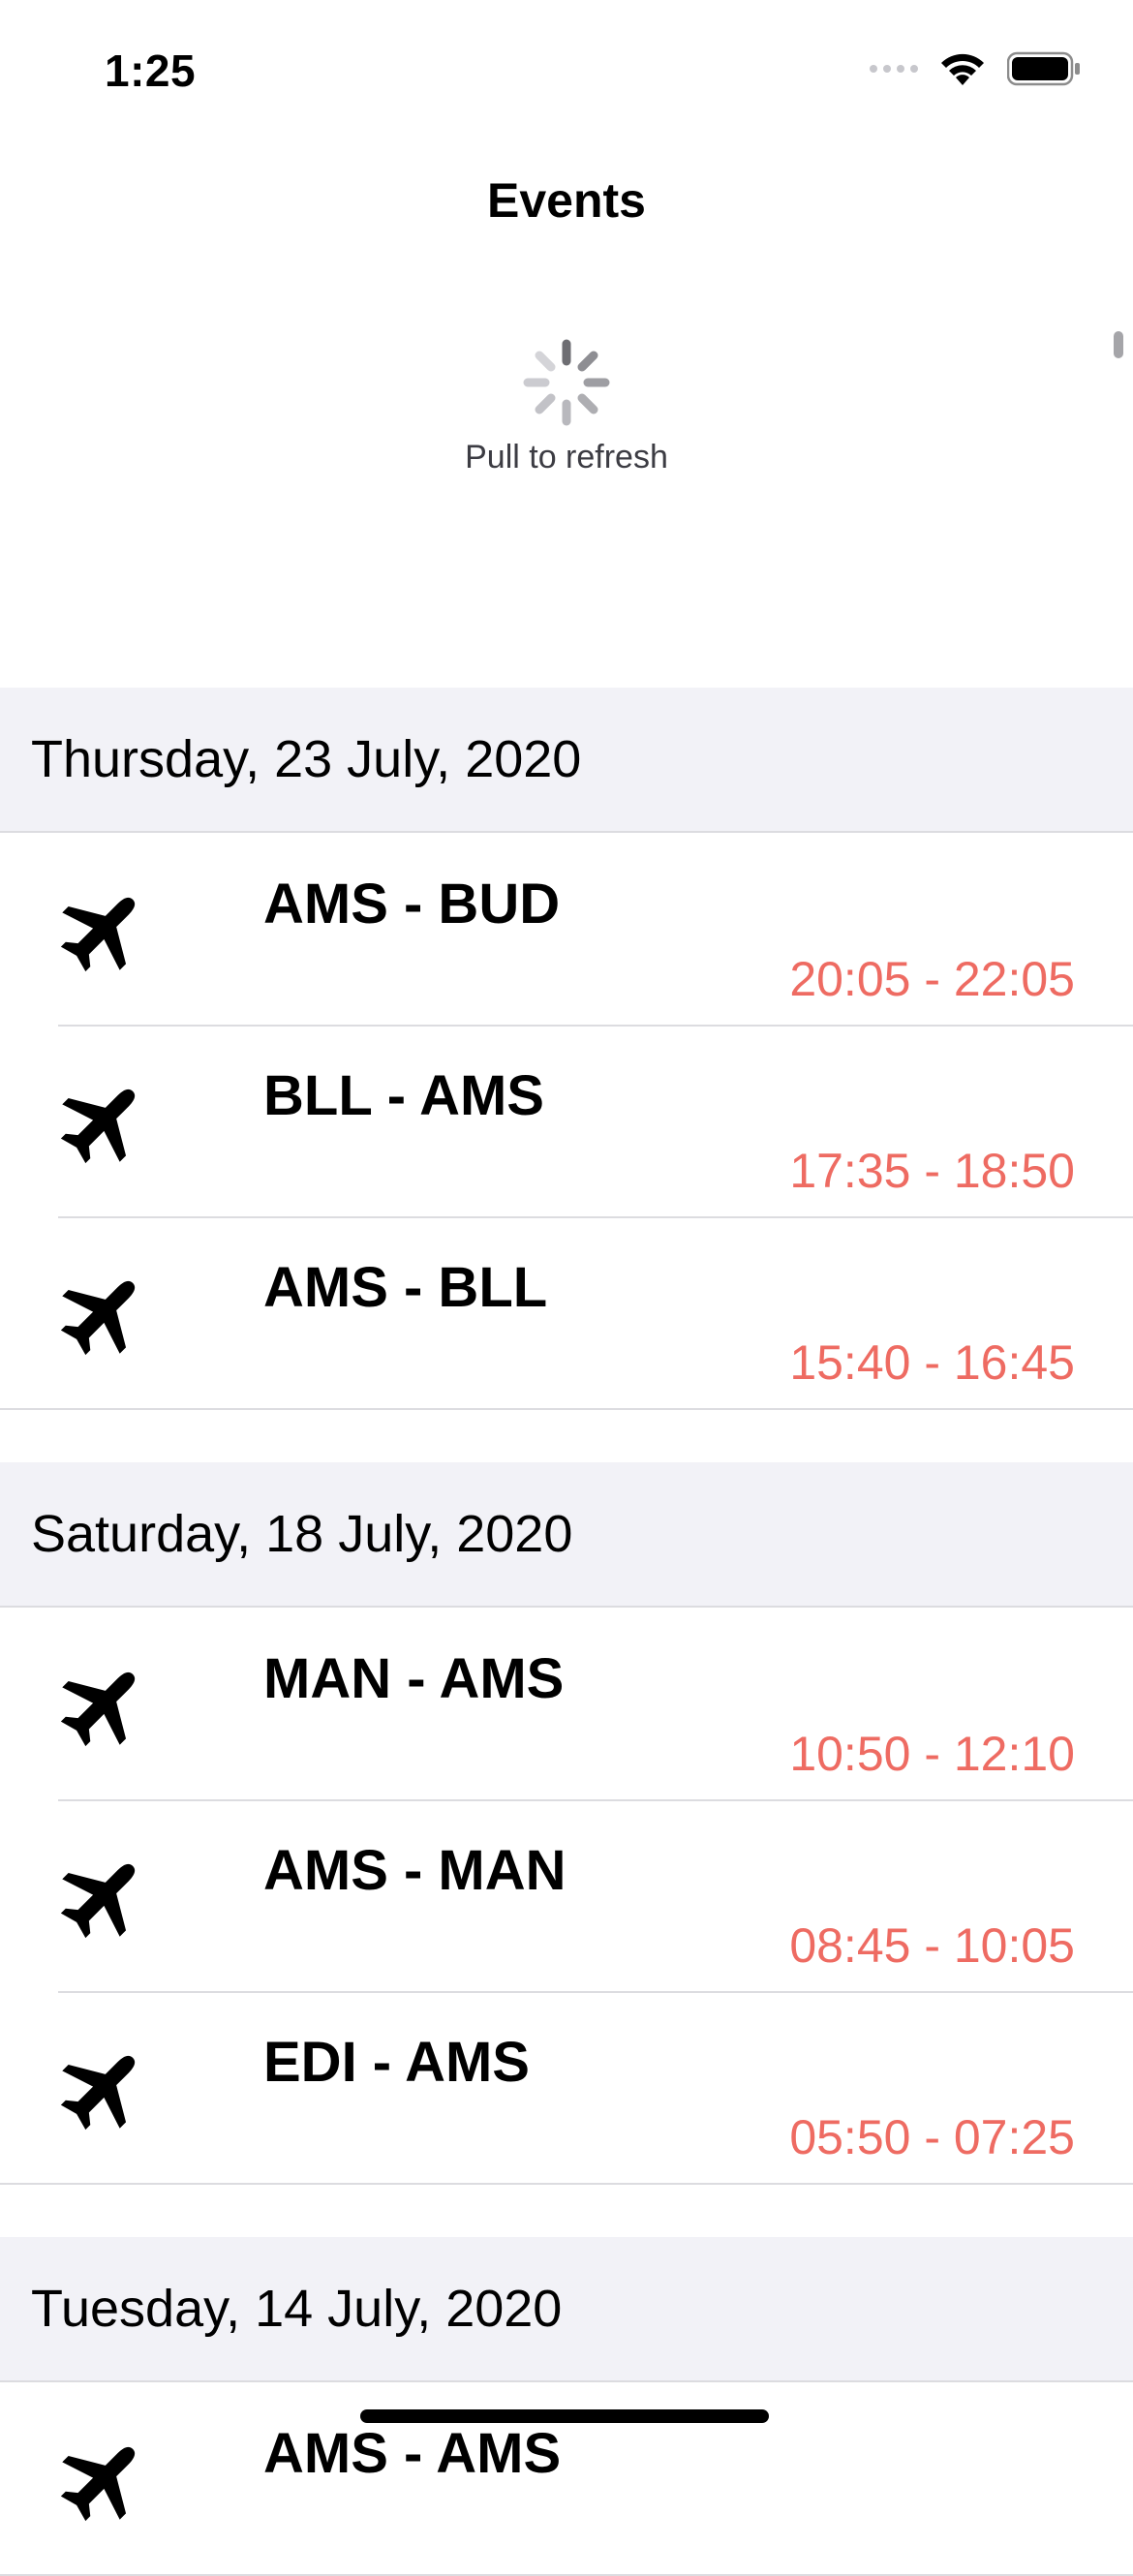 The image size is (1133, 2576). Describe the element at coordinates (962, 69) in the screenshot. I see `wifi-icon` at that location.